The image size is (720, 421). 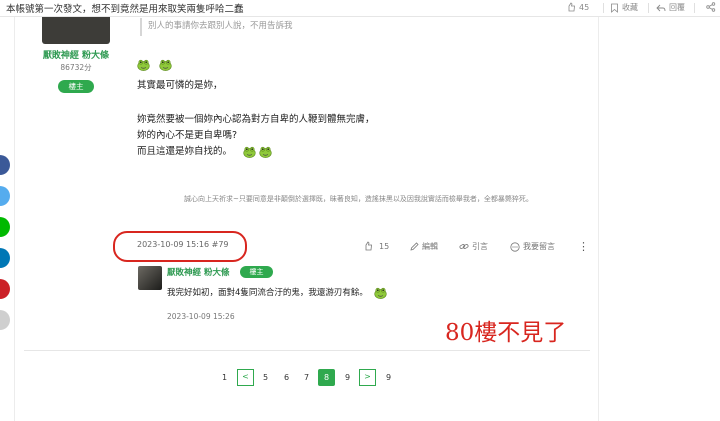 I want to click on reply-text: 我完好如初，面對4隻同流合汙的鬼，我還游刃有餘。, so click(x=267, y=293).